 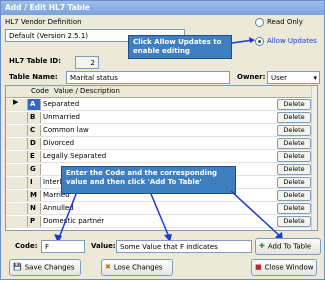 I want to click on lose-changes-label: Lose Changes, so click(x=138, y=267).